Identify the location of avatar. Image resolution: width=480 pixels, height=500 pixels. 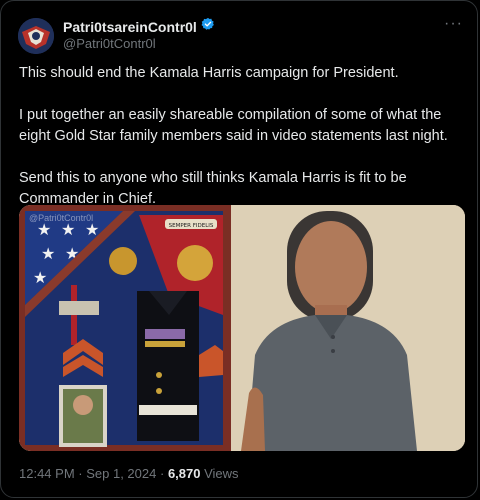
(36, 36).